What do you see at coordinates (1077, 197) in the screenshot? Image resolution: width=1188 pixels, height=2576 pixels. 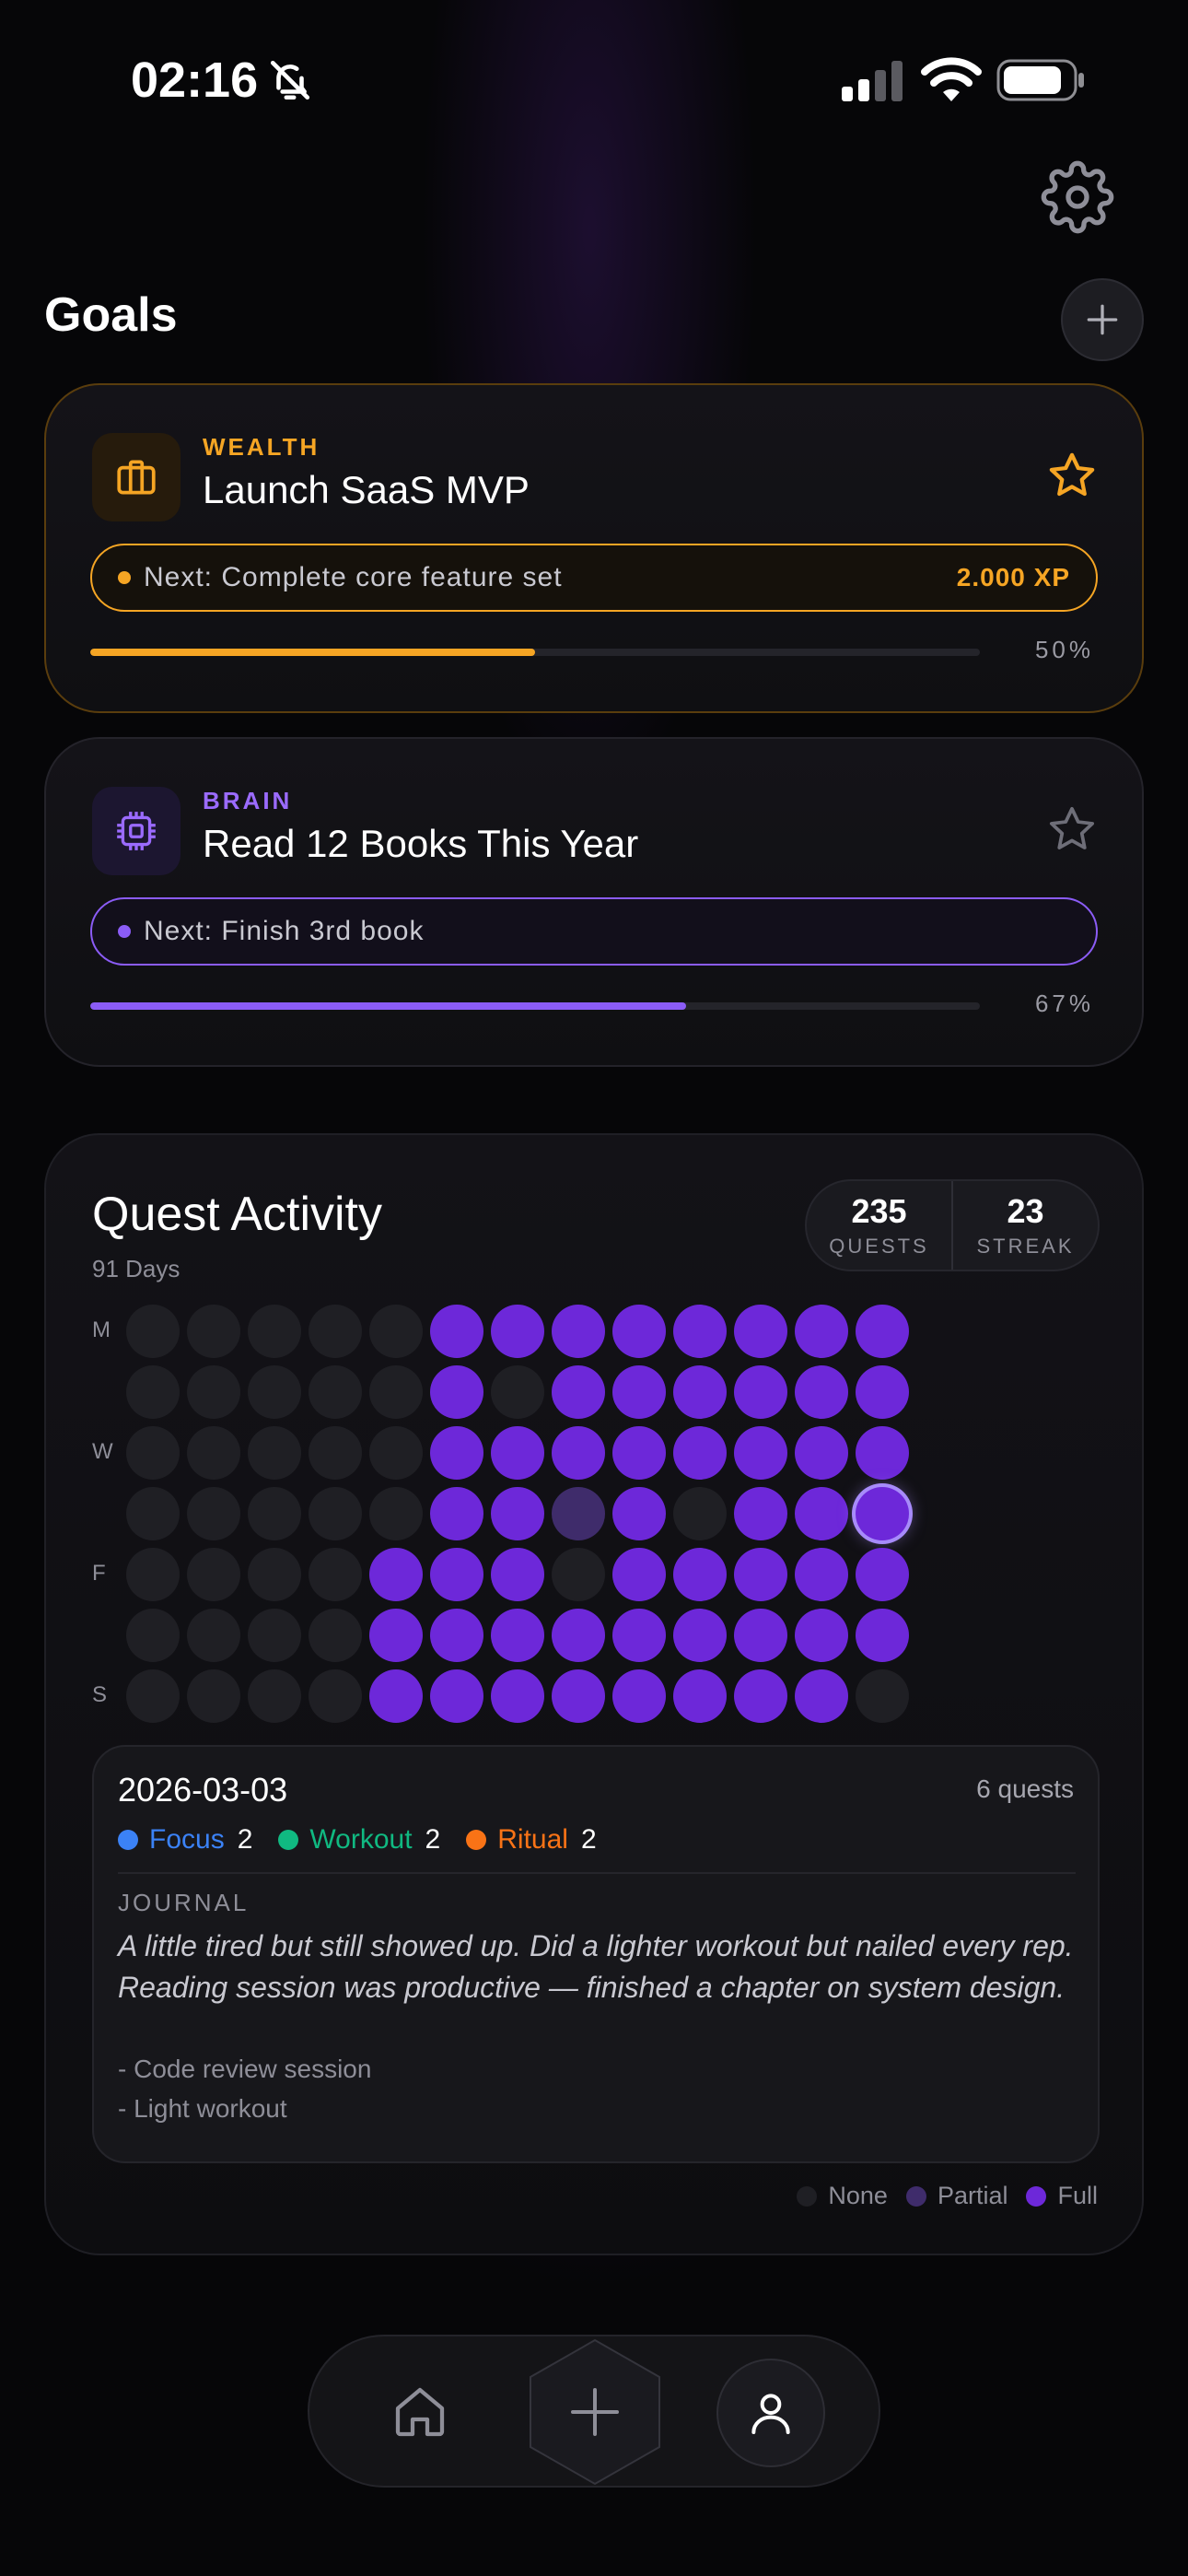 I see `gear-icon` at bounding box center [1077, 197].